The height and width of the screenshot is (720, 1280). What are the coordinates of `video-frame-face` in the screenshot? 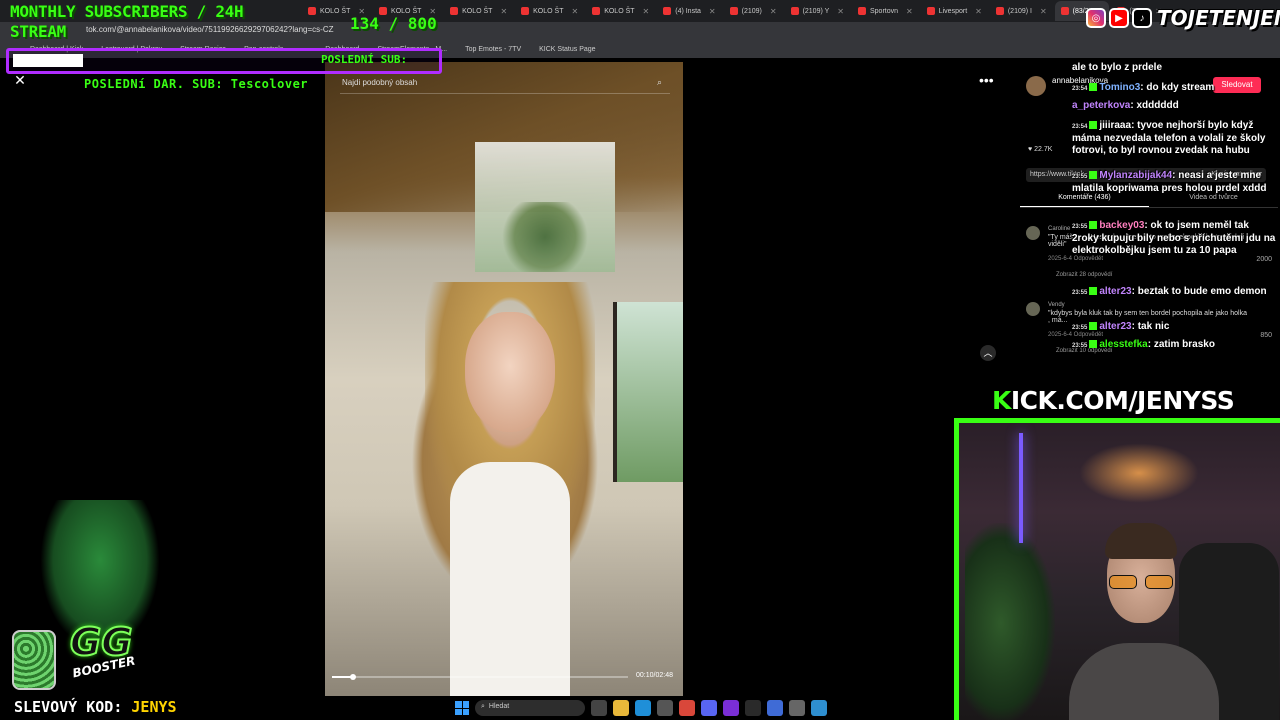 It's located at (510, 372).